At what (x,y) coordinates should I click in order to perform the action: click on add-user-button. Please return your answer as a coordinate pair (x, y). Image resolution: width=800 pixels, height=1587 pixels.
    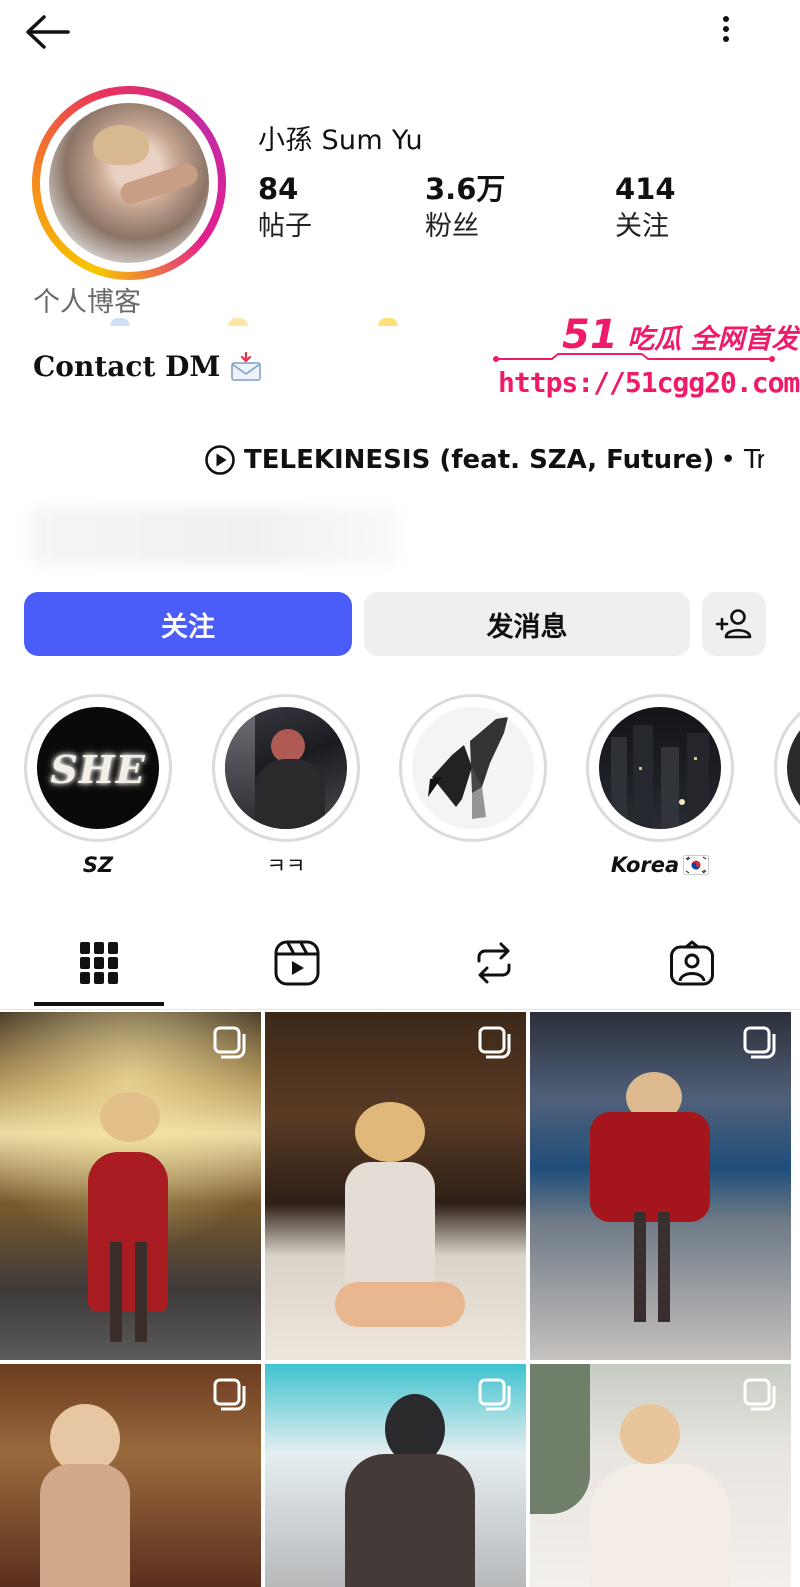
    Looking at the image, I should click on (734, 624).